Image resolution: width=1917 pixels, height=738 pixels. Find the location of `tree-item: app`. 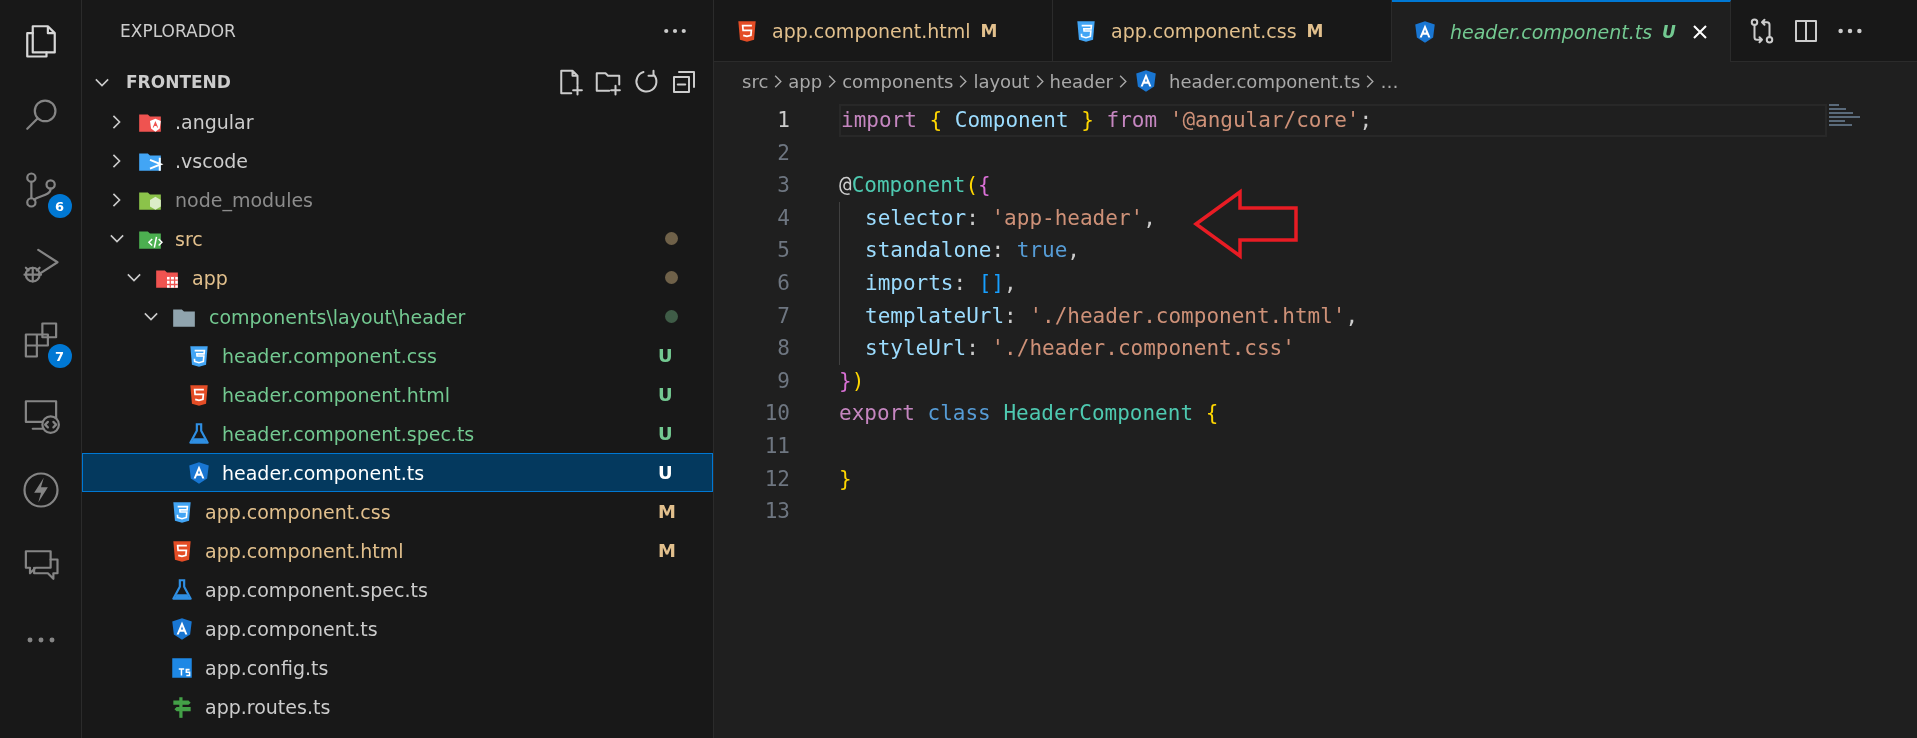

tree-item: app is located at coordinates (397, 277).